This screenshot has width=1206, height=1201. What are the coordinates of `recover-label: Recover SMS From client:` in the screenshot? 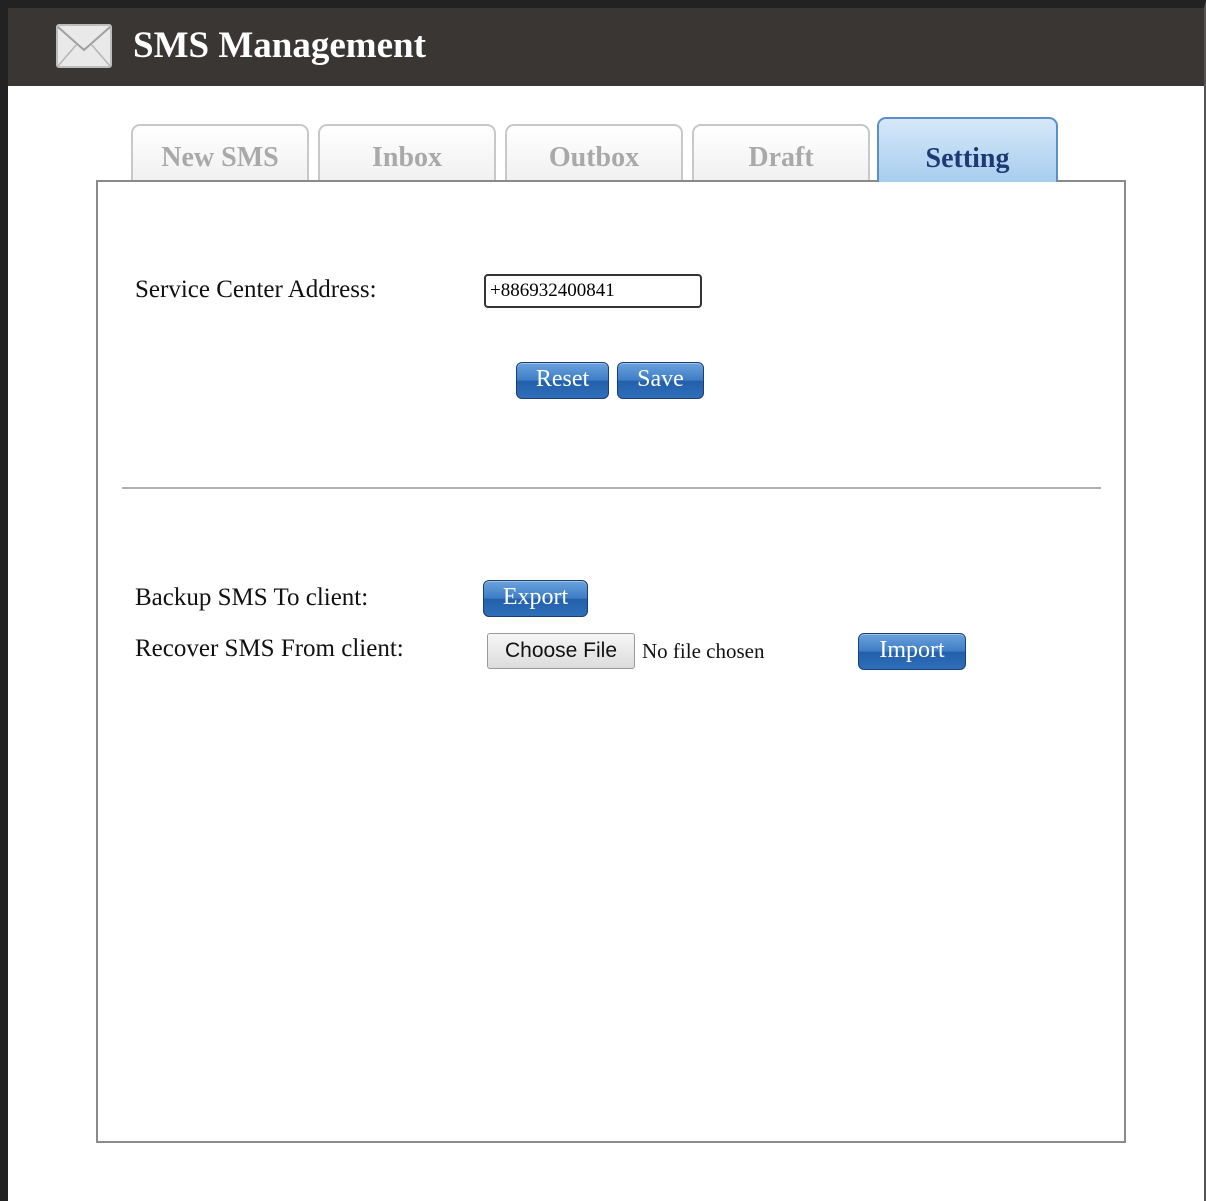 It's located at (269, 648).